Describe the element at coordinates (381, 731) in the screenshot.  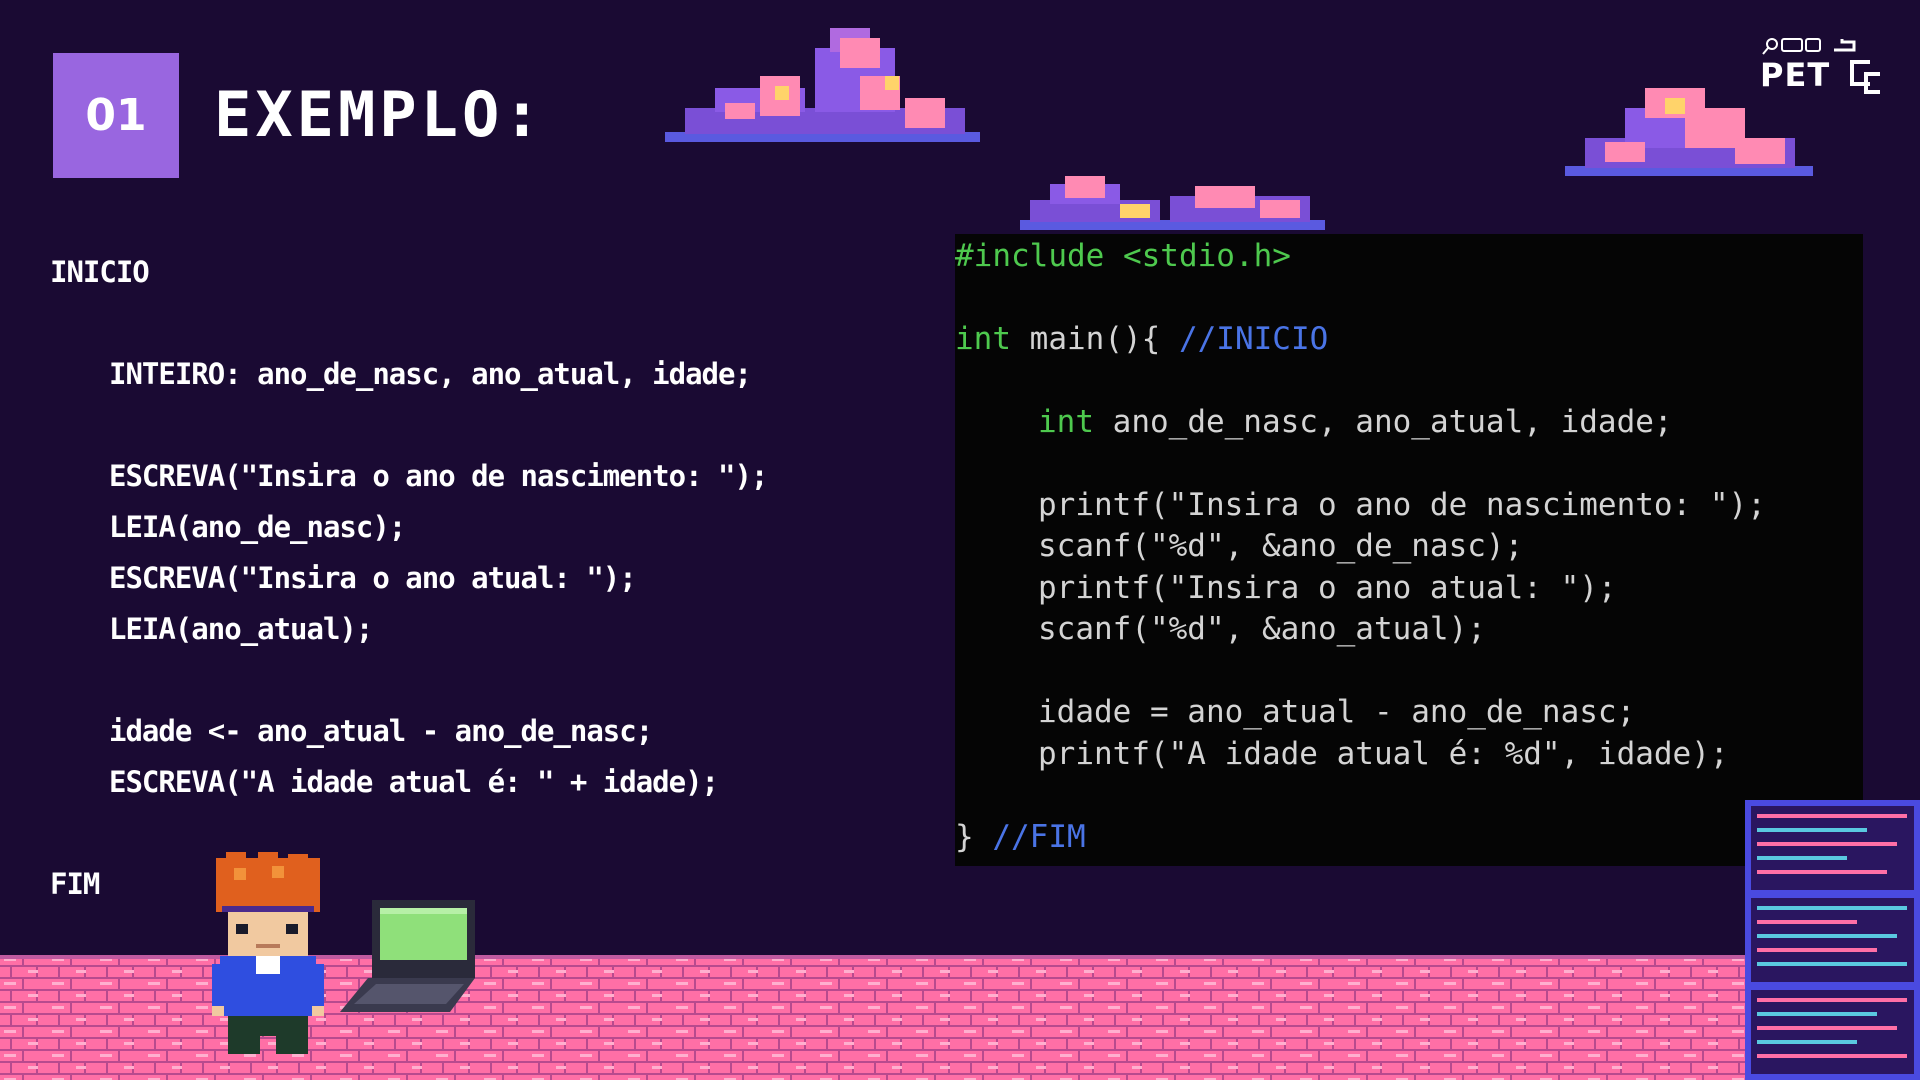
I see `pseudo-line: idade <- ano_atual - ano_de_nasc;` at that location.